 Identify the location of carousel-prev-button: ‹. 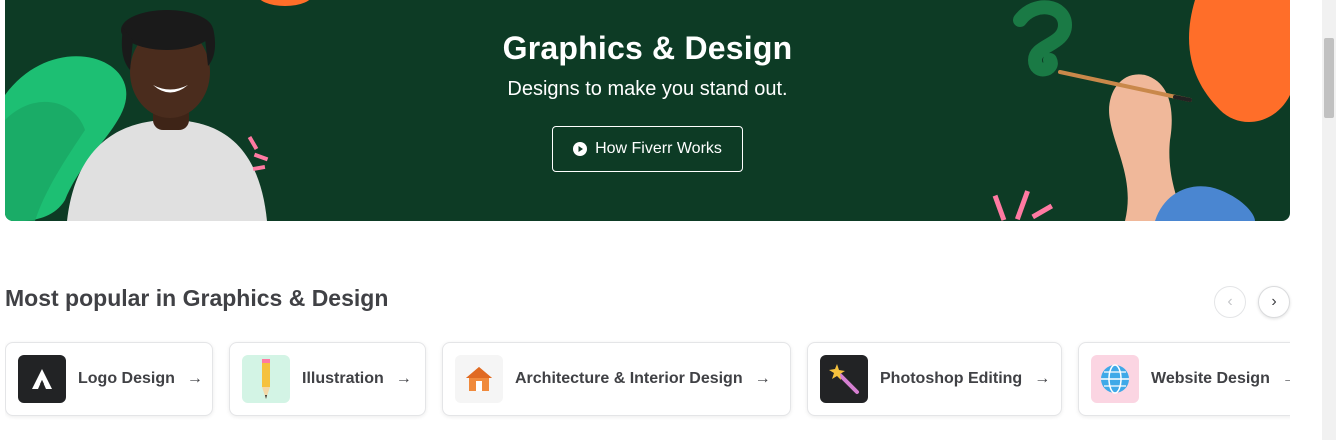
(1230, 302).